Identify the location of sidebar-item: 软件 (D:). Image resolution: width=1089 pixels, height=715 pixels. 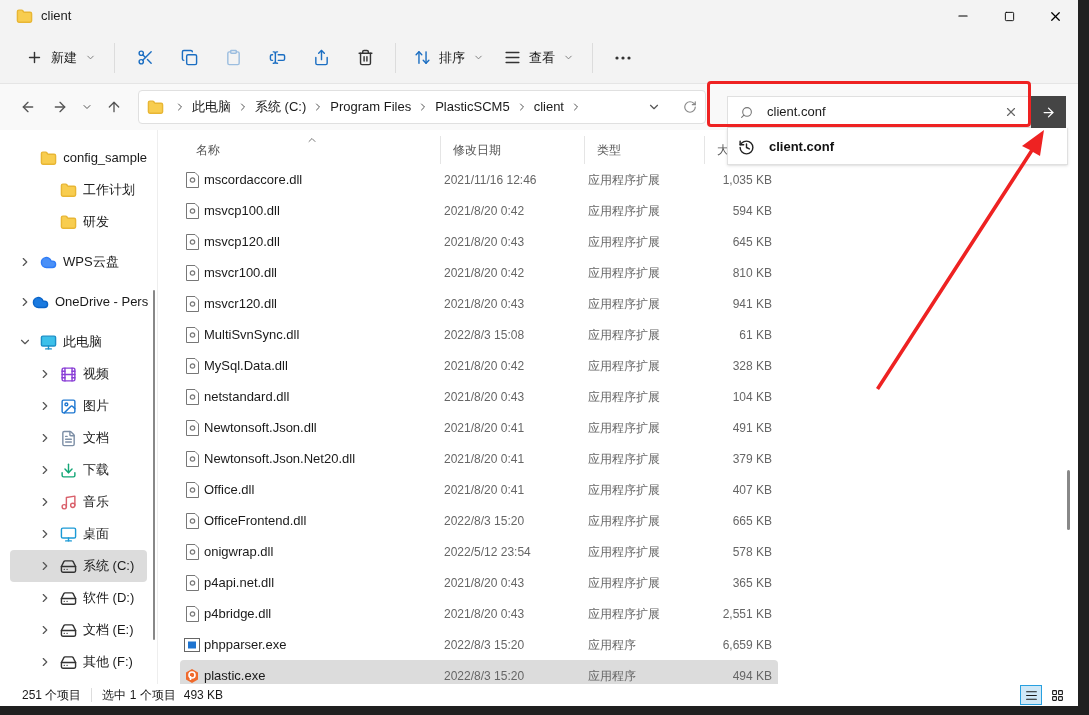
(78, 598).